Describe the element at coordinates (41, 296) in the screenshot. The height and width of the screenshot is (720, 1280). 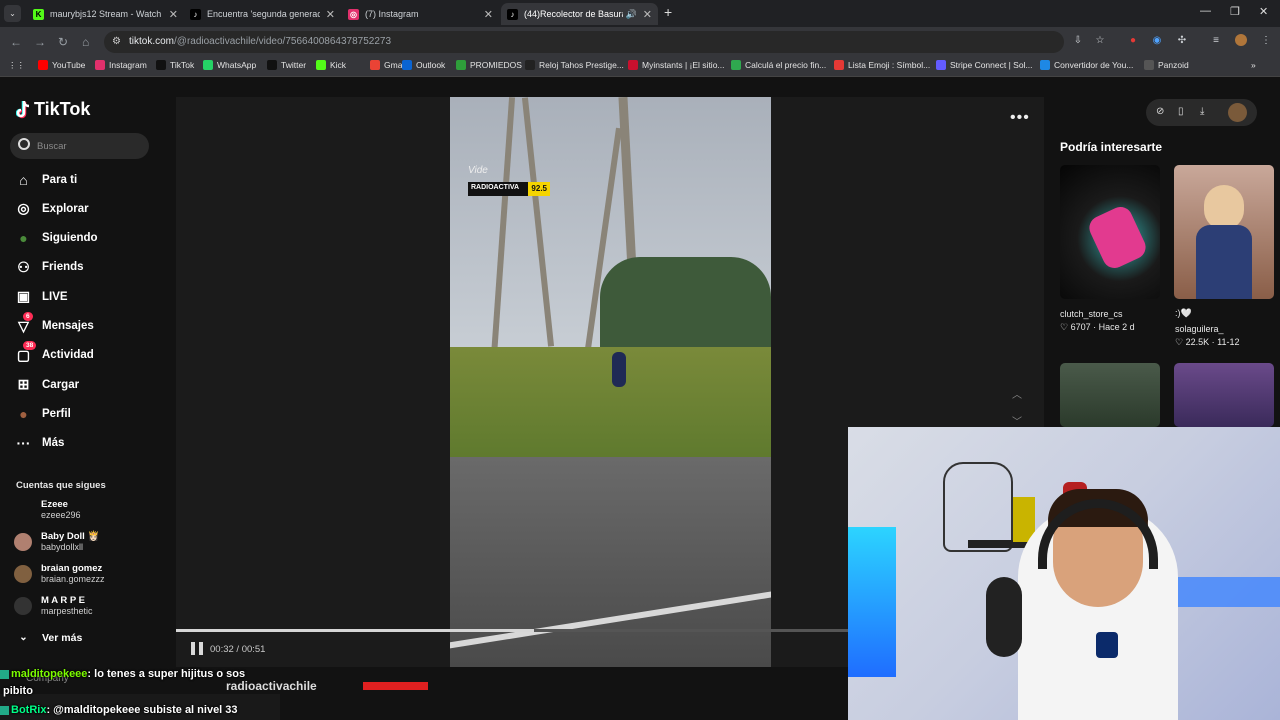
I see `nav-item-live: ▣ LIVE` at that location.